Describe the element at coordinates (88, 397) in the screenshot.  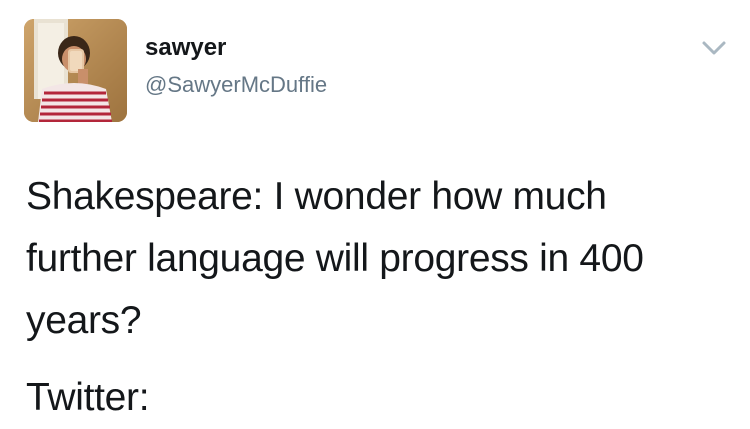
I see `tweet-text-paragraph: Twitter:` at that location.